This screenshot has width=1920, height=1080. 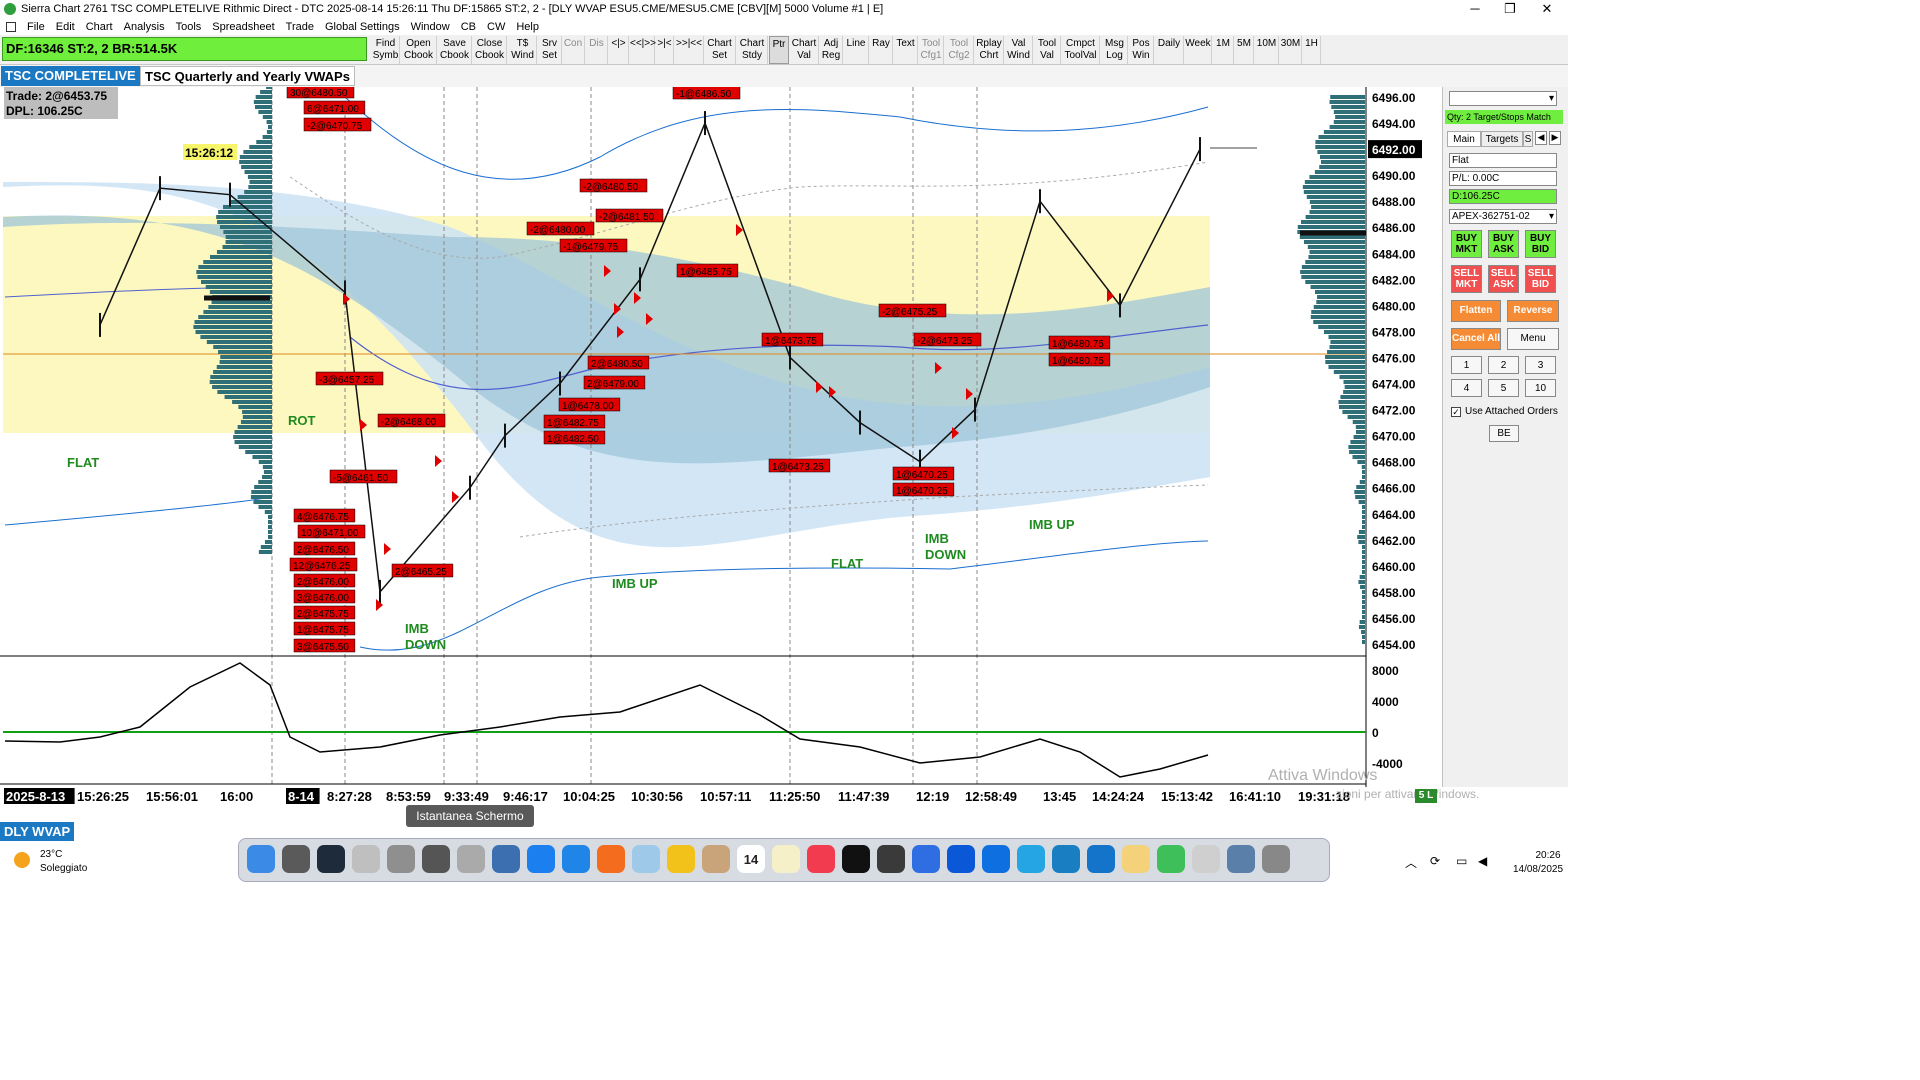 What do you see at coordinates (779, 50) in the screenshot?
I see `toolbar-button-ptr-: Ptr` at bounding box center [779, 50].